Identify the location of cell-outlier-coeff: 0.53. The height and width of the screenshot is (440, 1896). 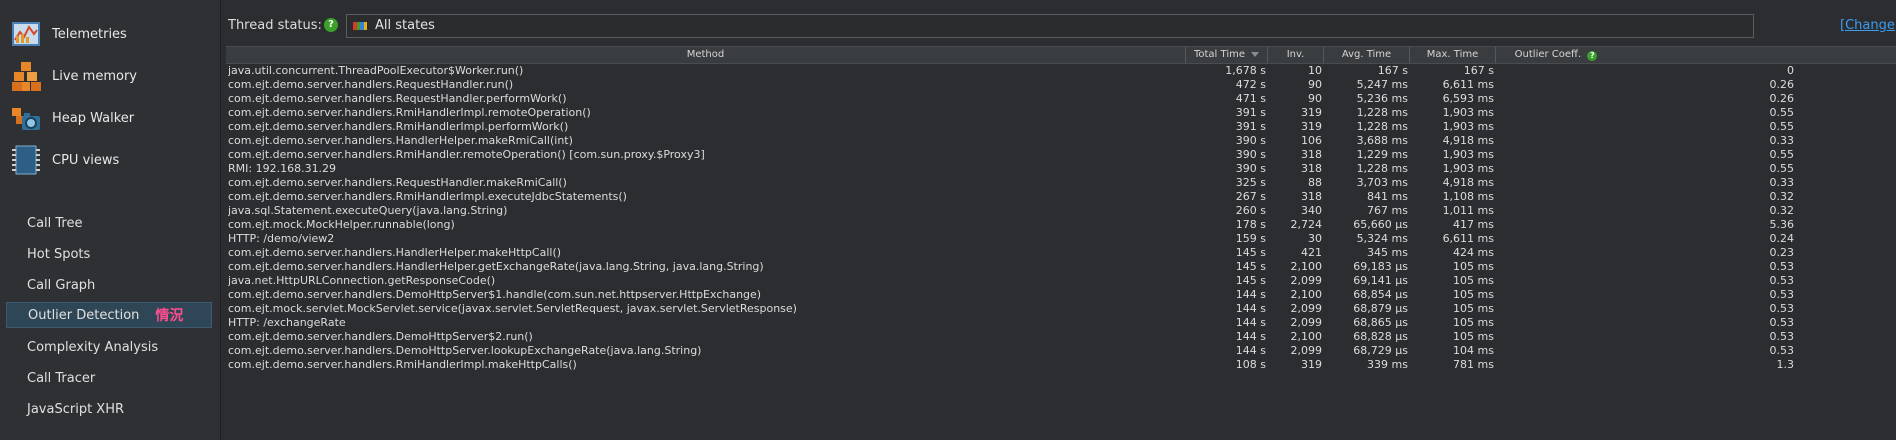
(1782, 294).